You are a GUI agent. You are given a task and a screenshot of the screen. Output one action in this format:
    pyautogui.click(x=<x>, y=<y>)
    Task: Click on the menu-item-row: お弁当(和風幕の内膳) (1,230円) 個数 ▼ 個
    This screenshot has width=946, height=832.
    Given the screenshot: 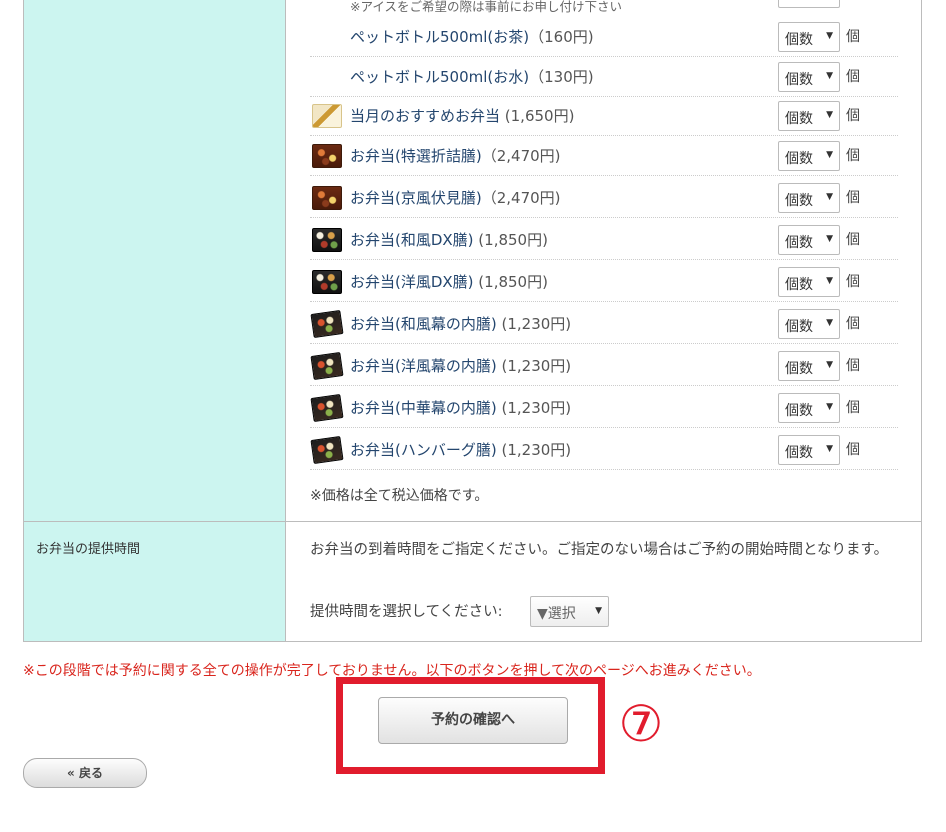 What is the action you would take?
    pyautogui.click(x=604, y=323)
    